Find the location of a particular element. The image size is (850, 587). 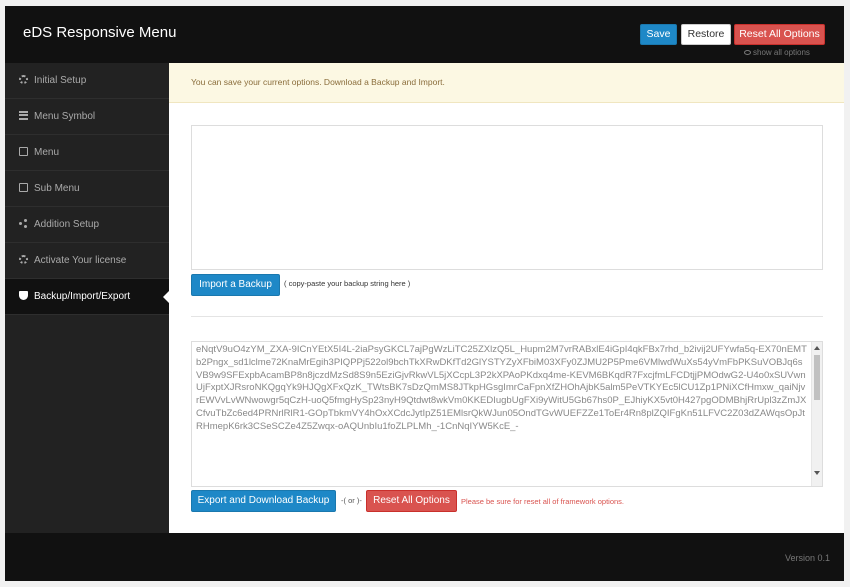

show-all-options-link: show all options is located at coordinates (777, 52).